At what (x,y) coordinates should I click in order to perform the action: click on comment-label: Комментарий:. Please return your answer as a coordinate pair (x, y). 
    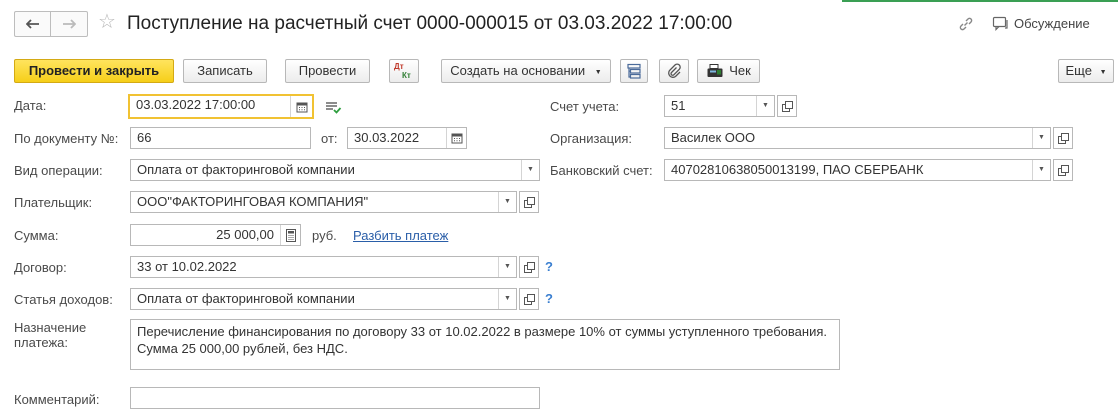
    Looking at the image, I should click on (57, 399).